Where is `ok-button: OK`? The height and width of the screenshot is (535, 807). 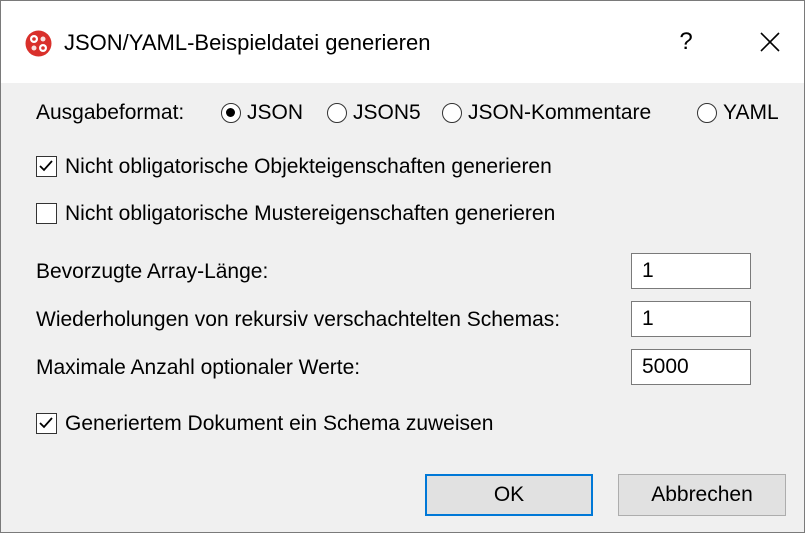
ok-button: OK is located at coordinates (509, 495).